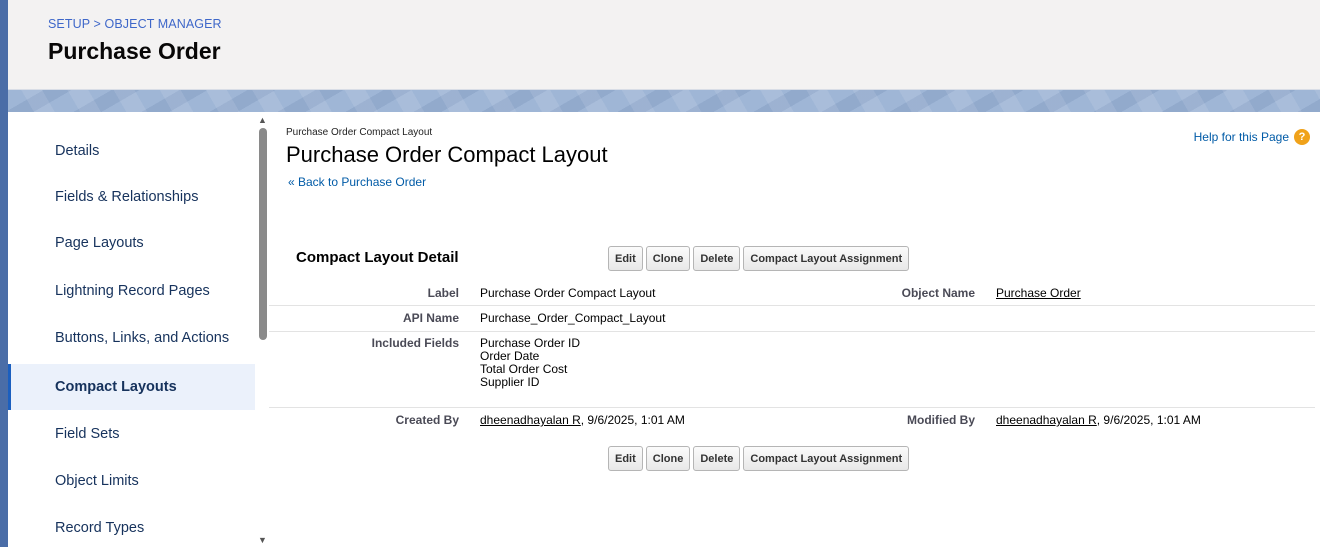 The image size is (1320, 551). What do you see at coordinates (131, 197) in the screenshot?
I see `sidebar-item-fields-relationships: Fields & Relationships` at bounding box center [131, 197].